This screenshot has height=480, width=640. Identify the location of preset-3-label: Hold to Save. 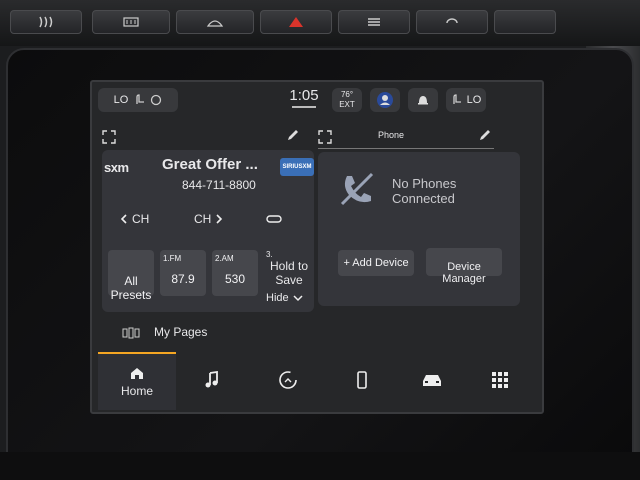
(289, 273).